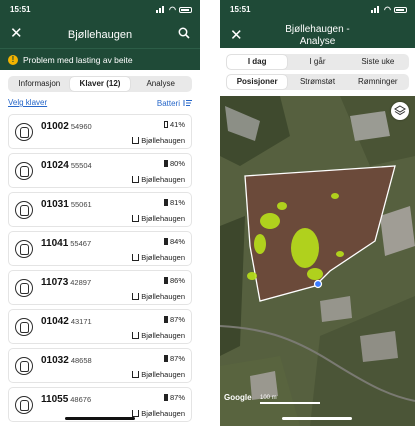  I want to click on layers-button, so click(400, 111).